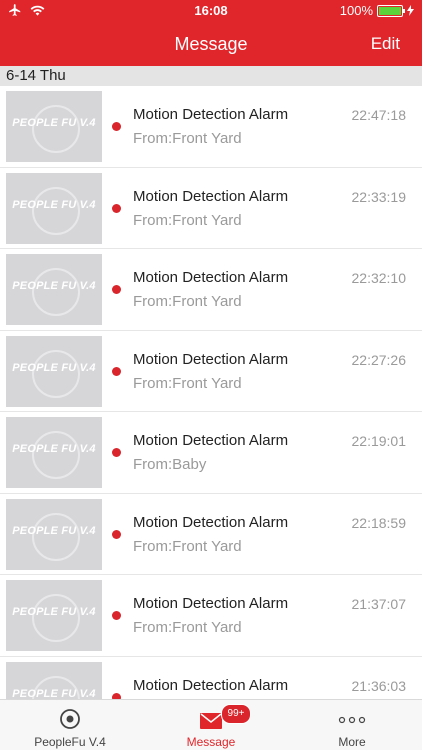 This screenshot has width=422, height=751. I want to click on message-source: From:Baby, so click(170, 464).